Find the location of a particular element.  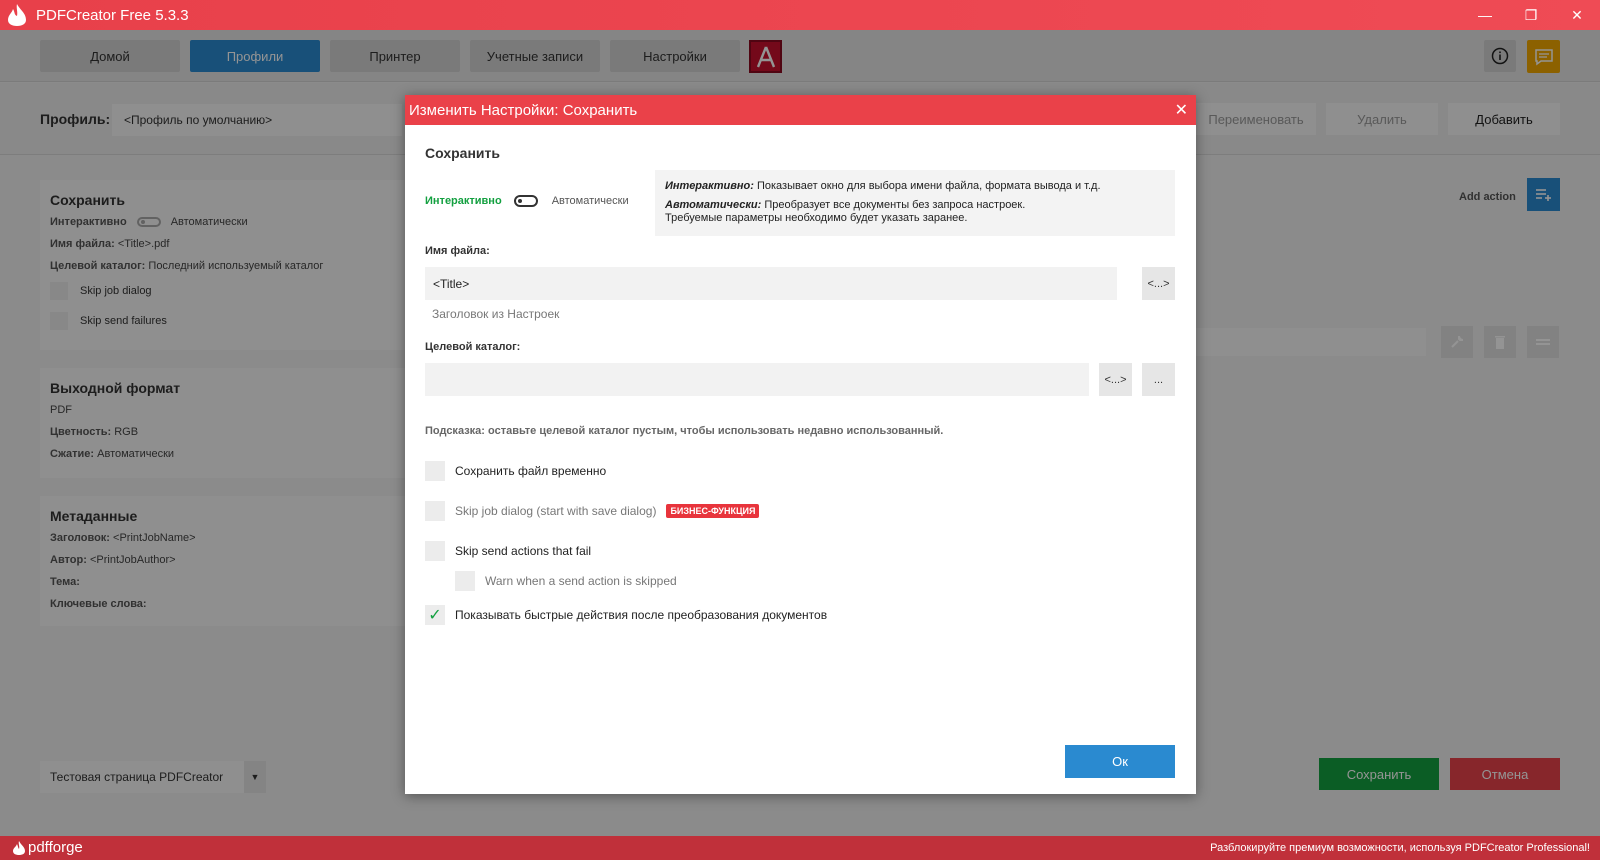

warn-skip-row: Warn when a send action is skipped is located at coordinates (566, 581).